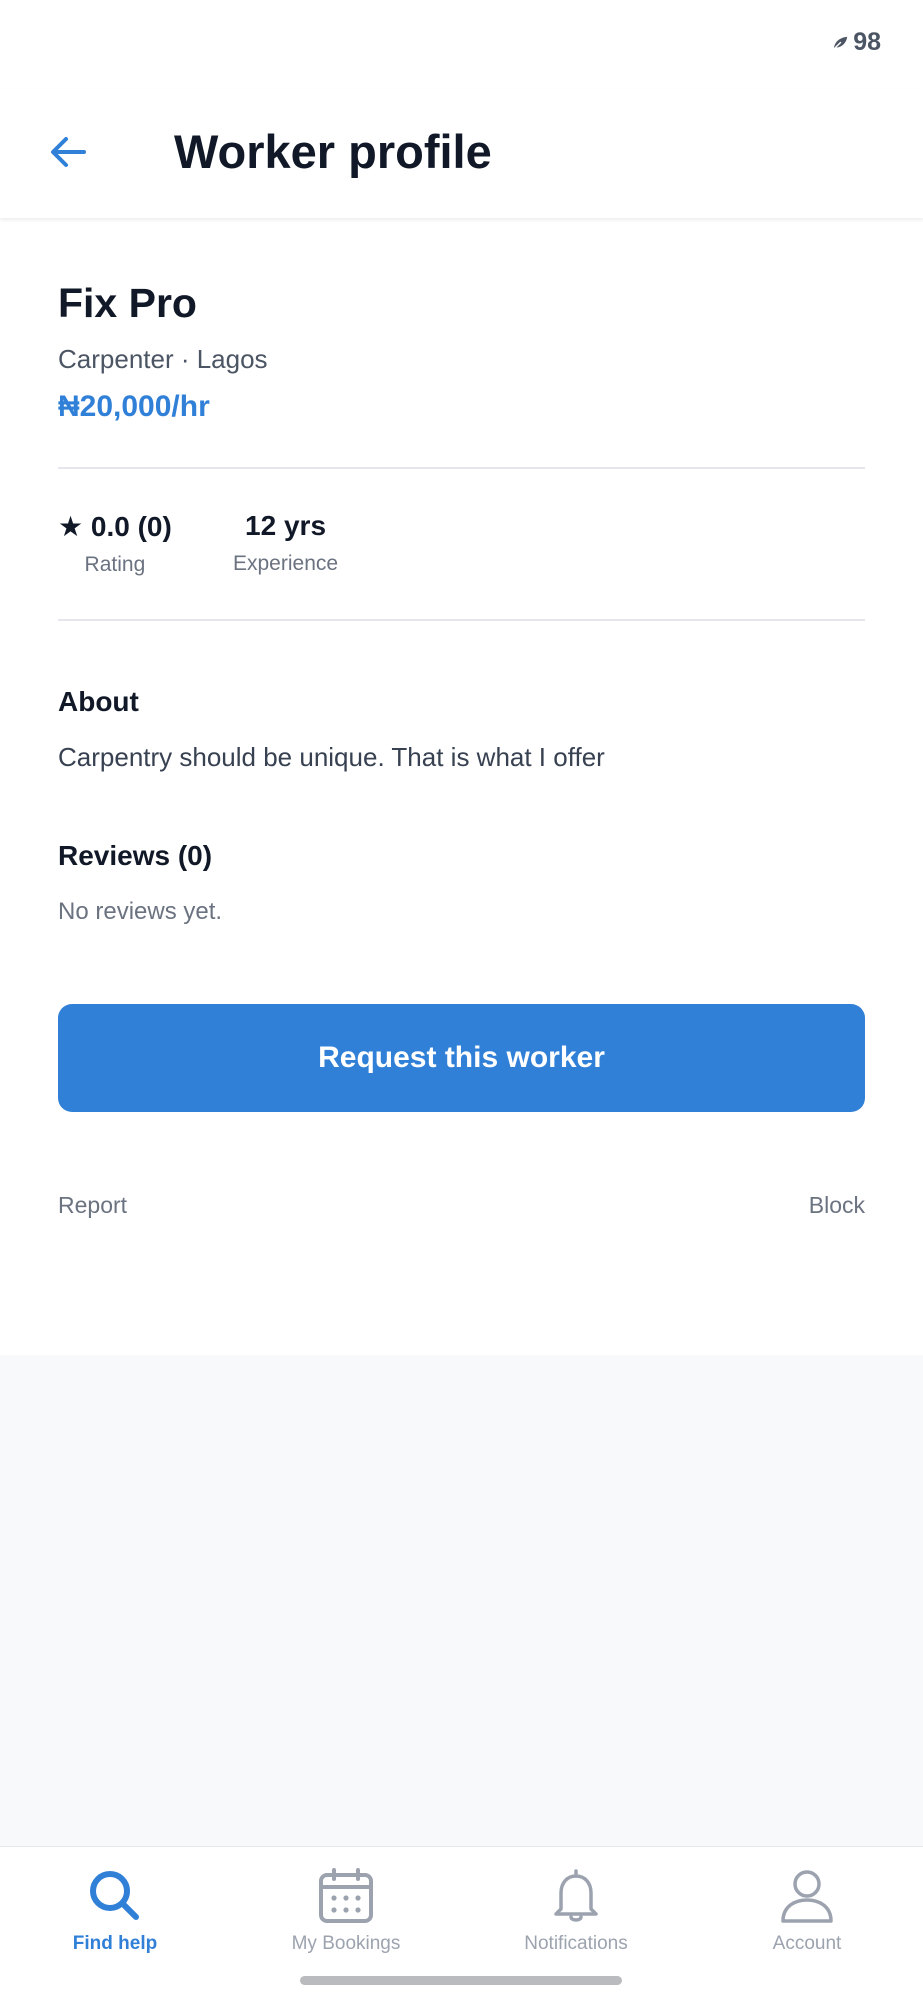 This screenshot has width=923, height=2000. Describe the element at coordinates (346, 1895) in the screenshot. I see `calendar-icon` at that location.